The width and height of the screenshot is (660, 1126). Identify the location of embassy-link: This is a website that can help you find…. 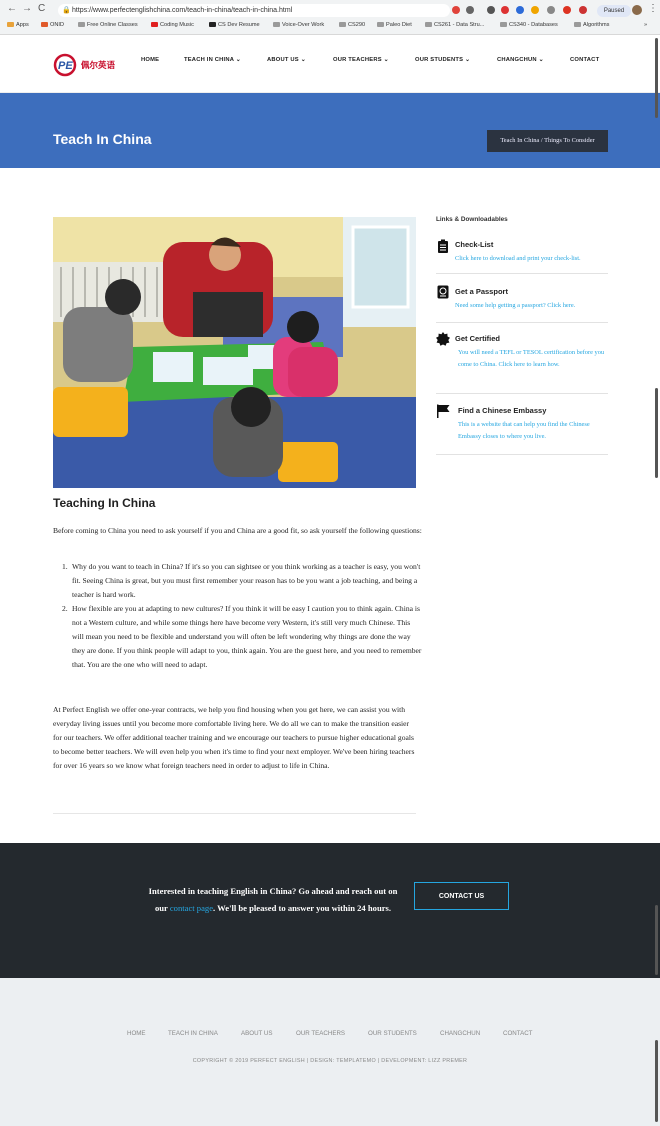
(532, 431).